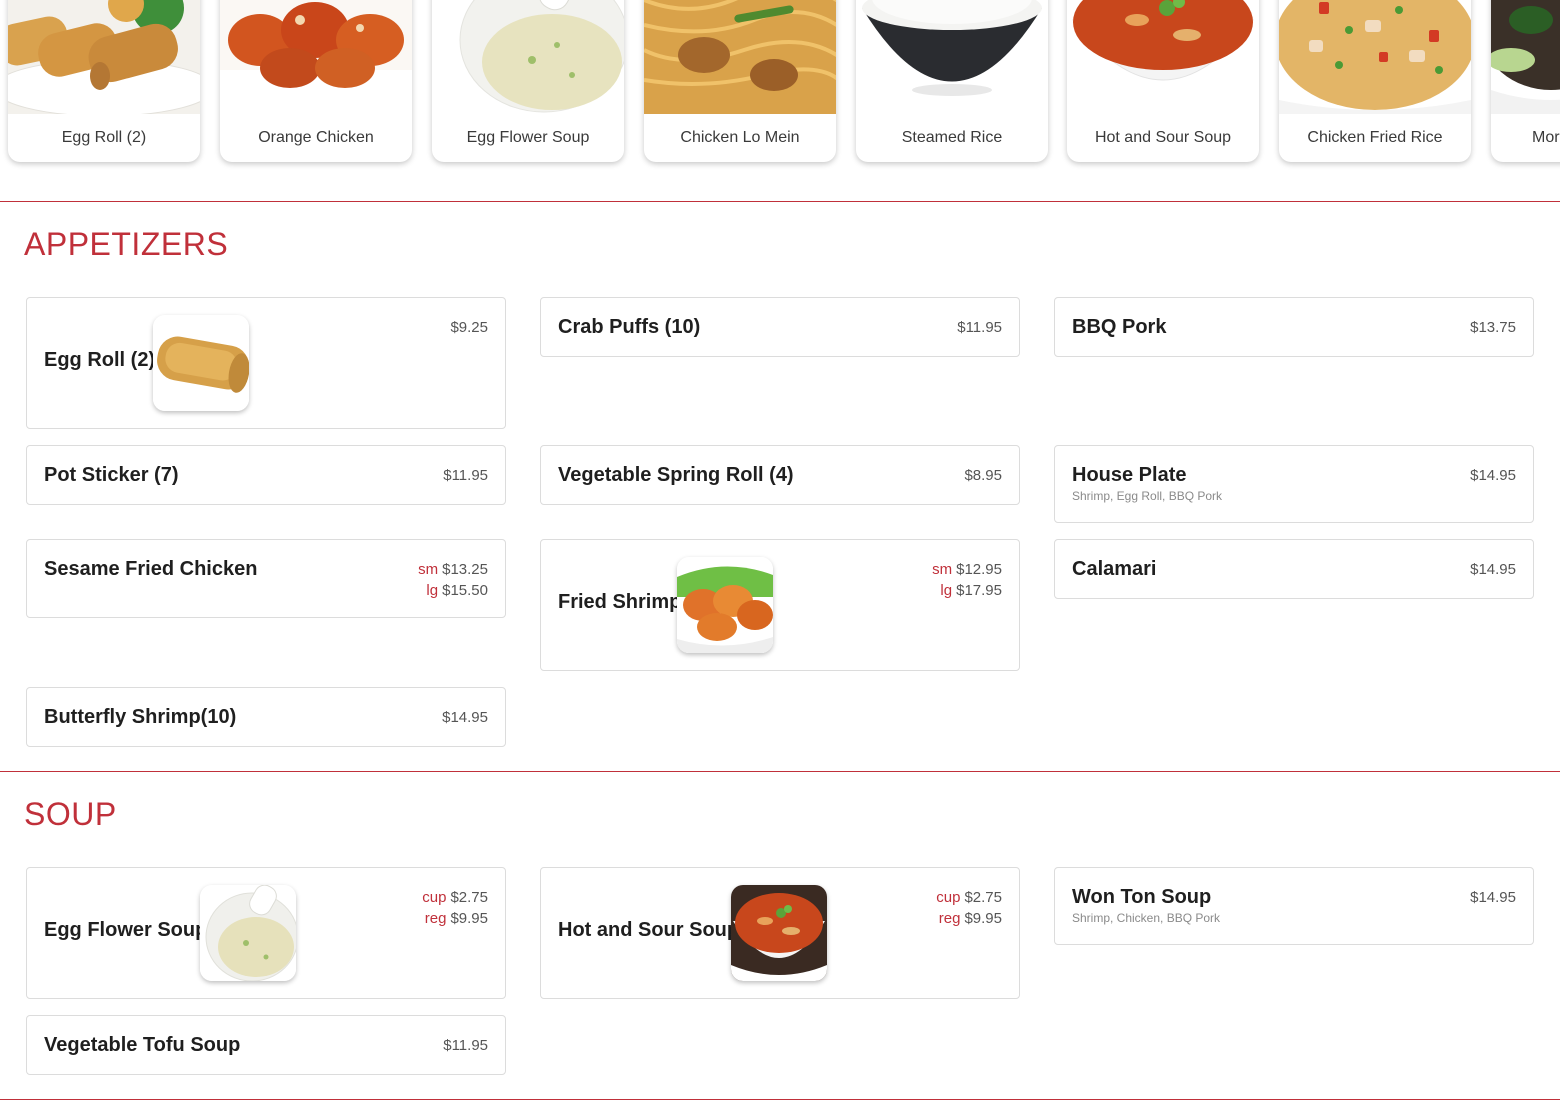  I want to click on item-name: Hot and Sour Soup, so click(649, 930).